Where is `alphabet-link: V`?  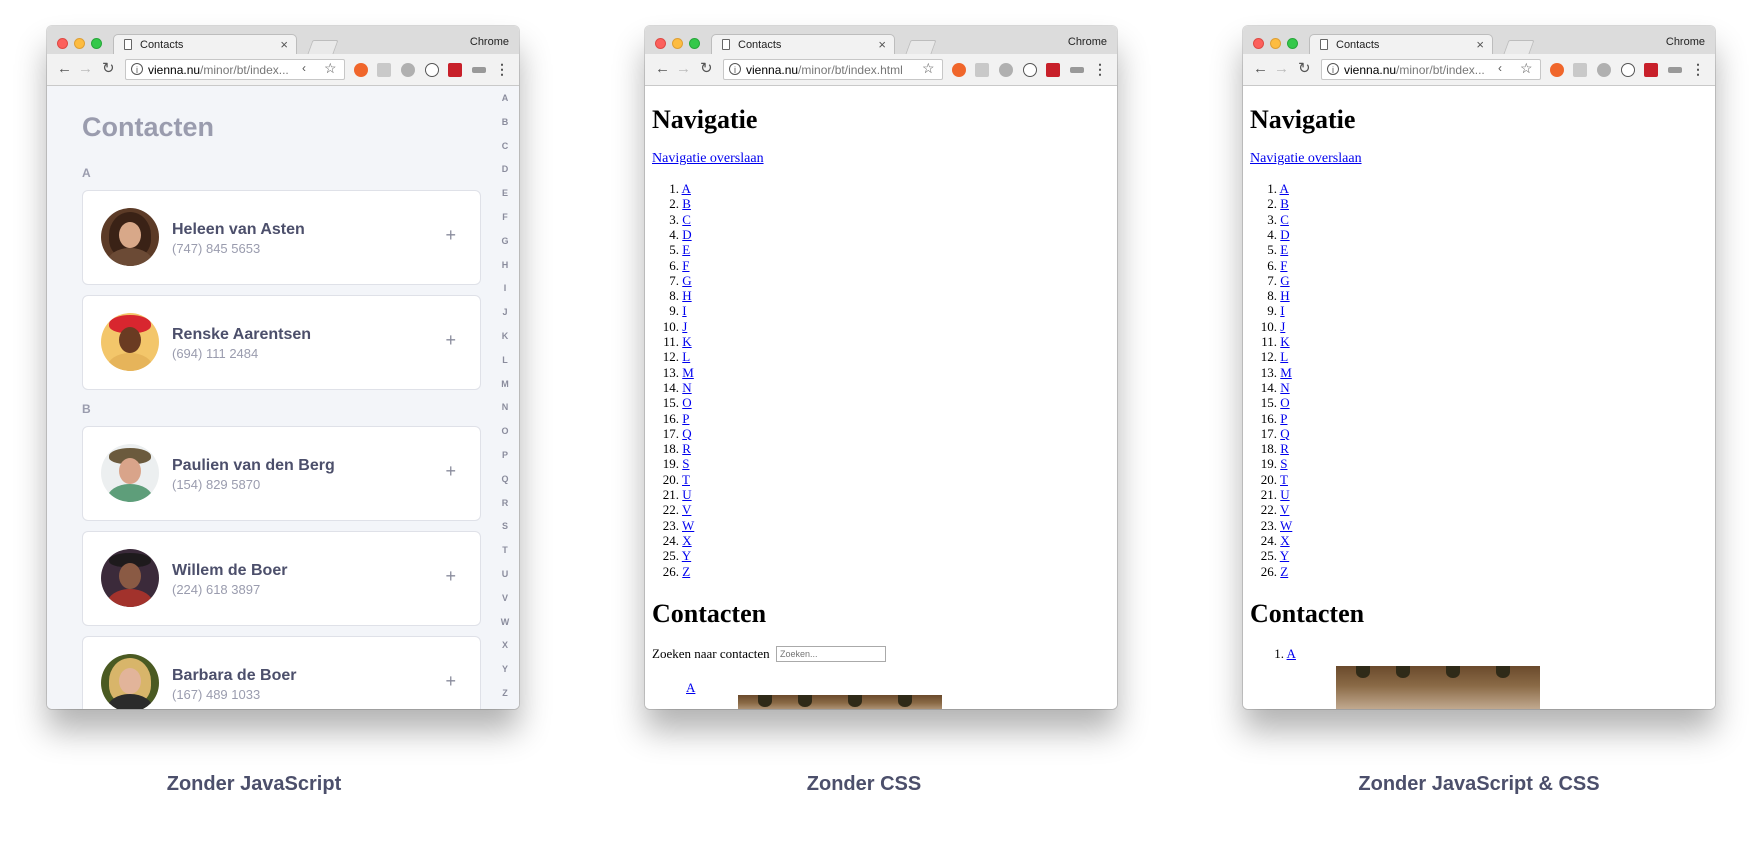
alphabet-link: V is located at coordinates (686, 509).